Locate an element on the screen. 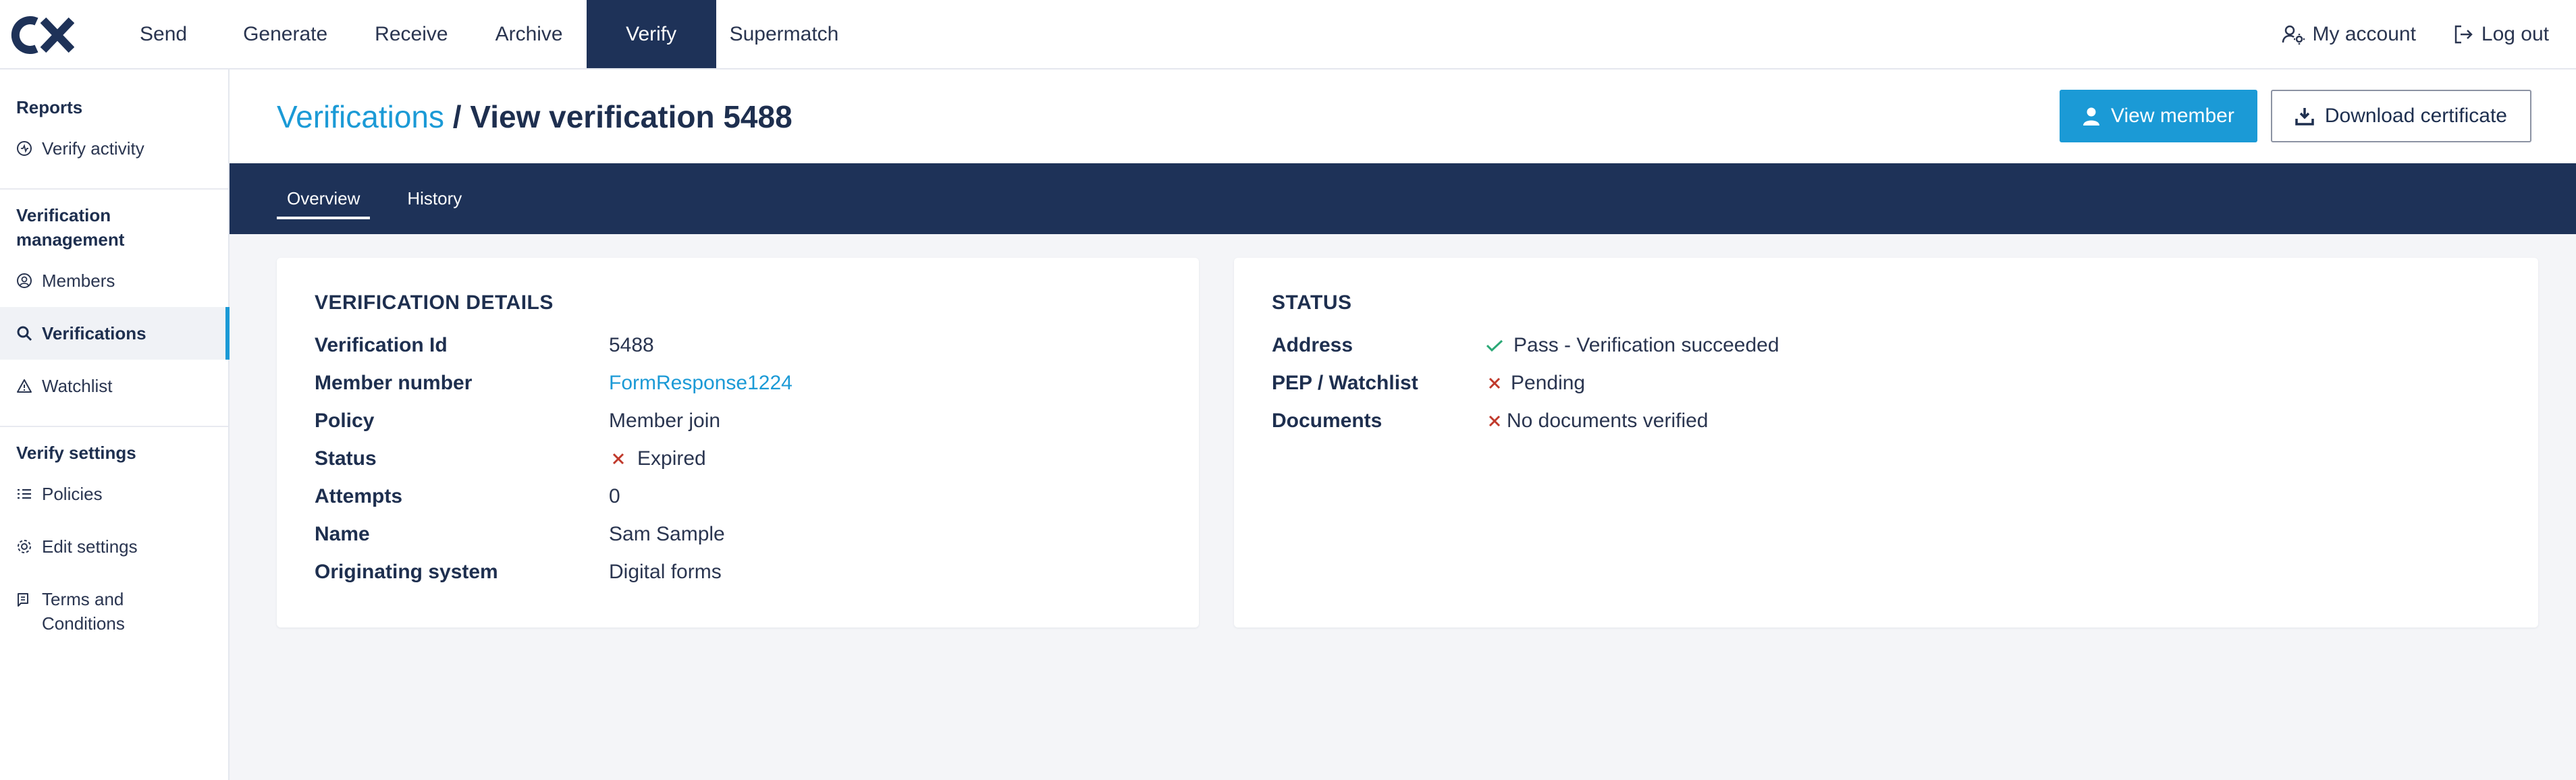 The image size is (2576, 780). sidebar-item-members: Members is located at coordinates (114, 280).